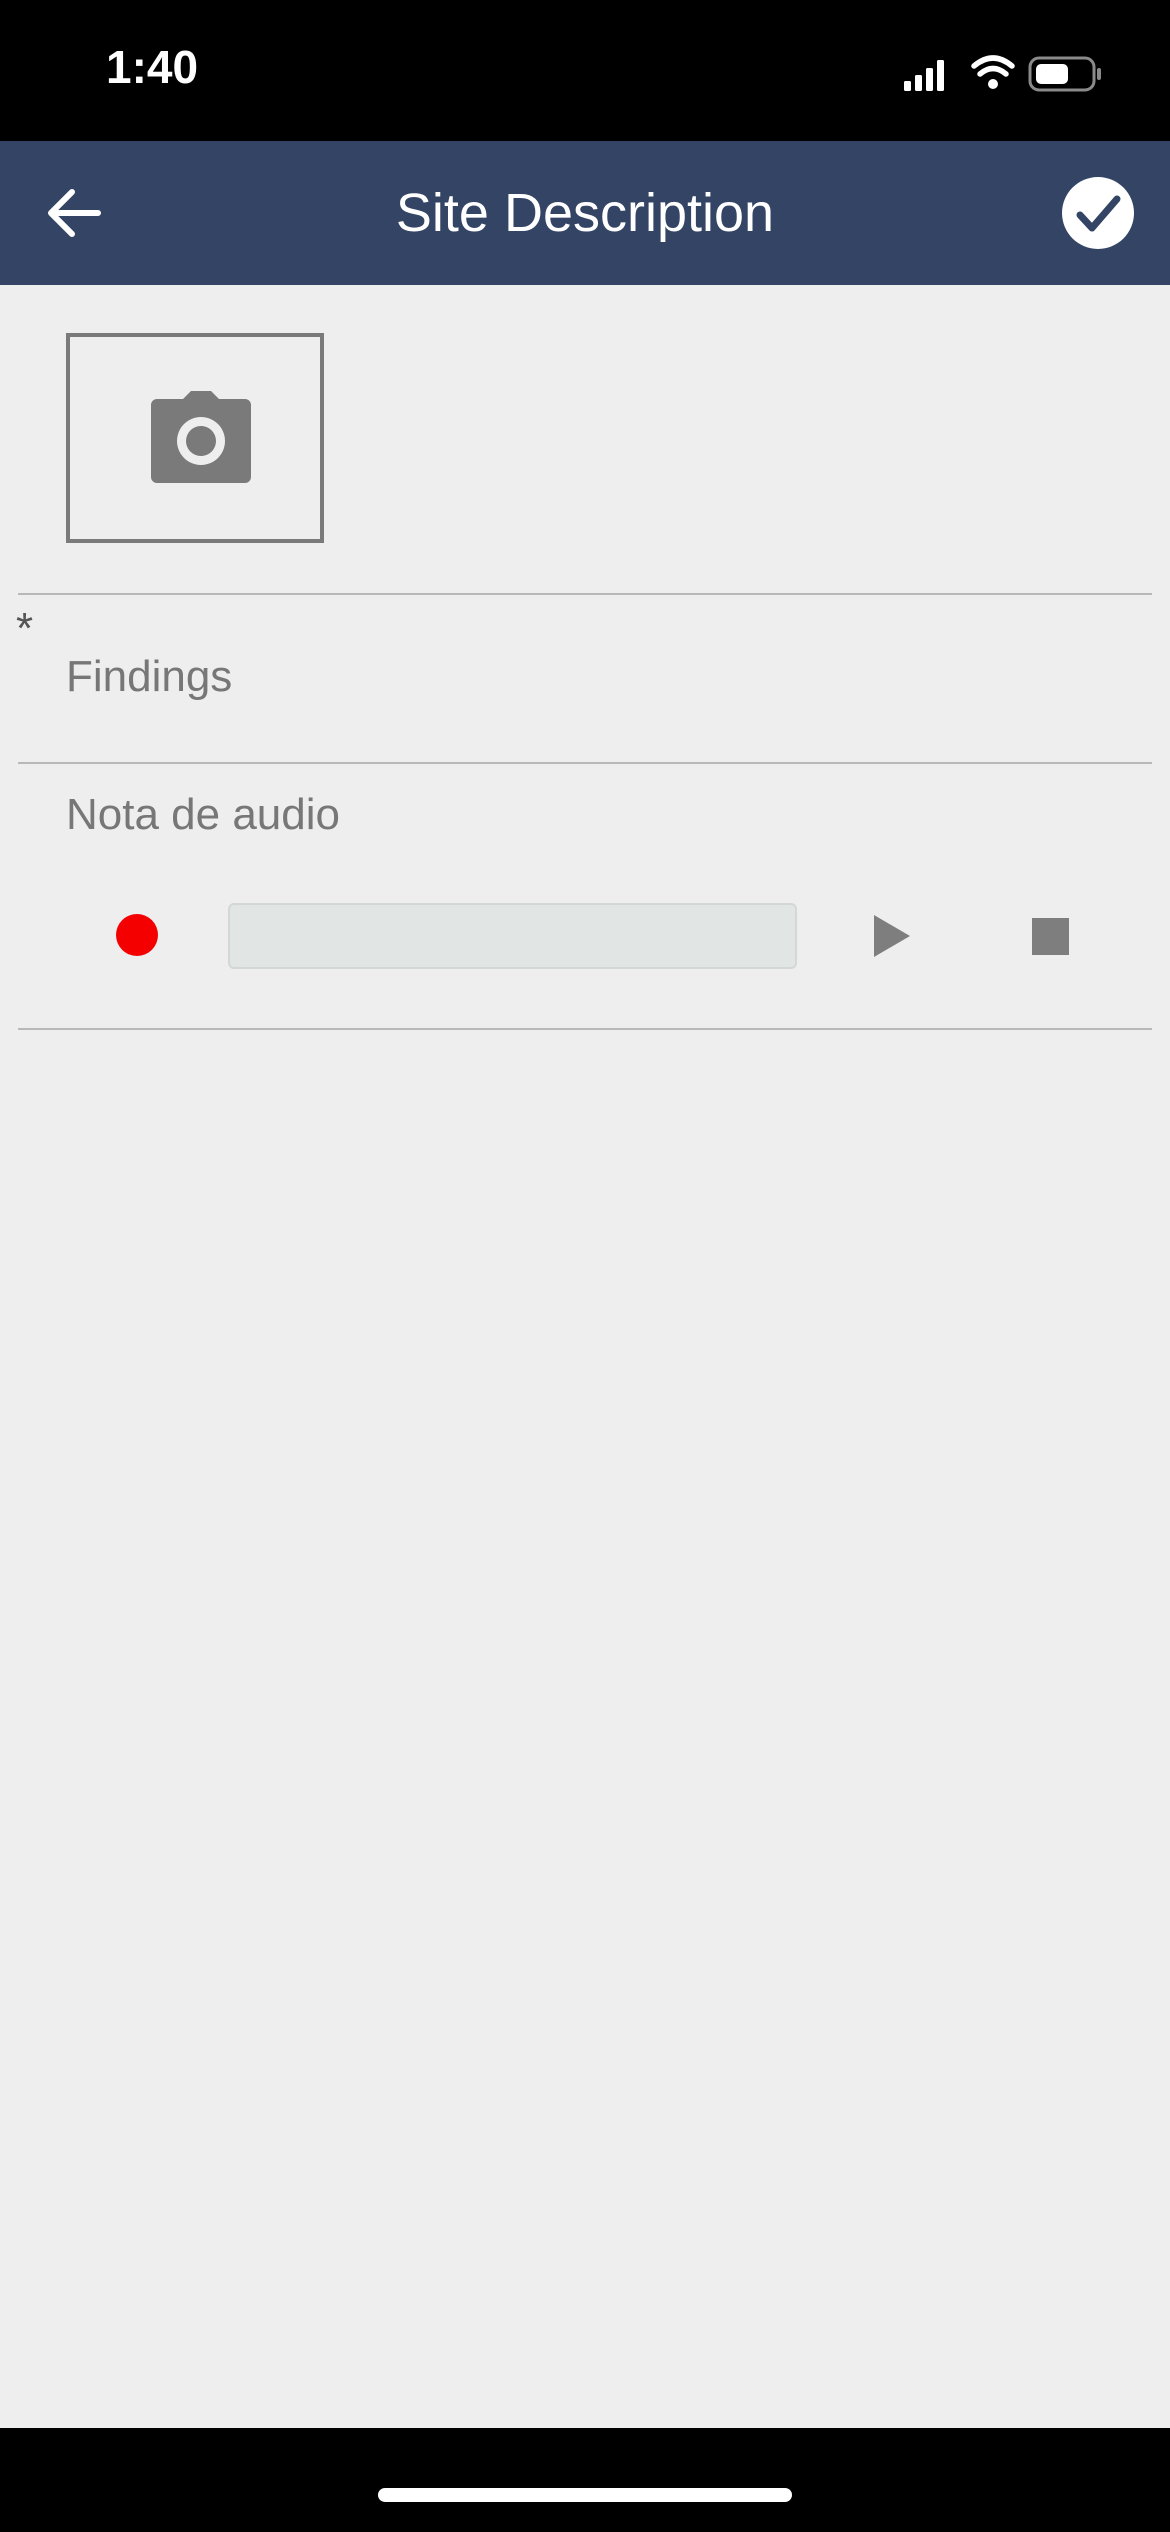  I want to click on audio-note-label: Nota de audio, so click(203, 814).